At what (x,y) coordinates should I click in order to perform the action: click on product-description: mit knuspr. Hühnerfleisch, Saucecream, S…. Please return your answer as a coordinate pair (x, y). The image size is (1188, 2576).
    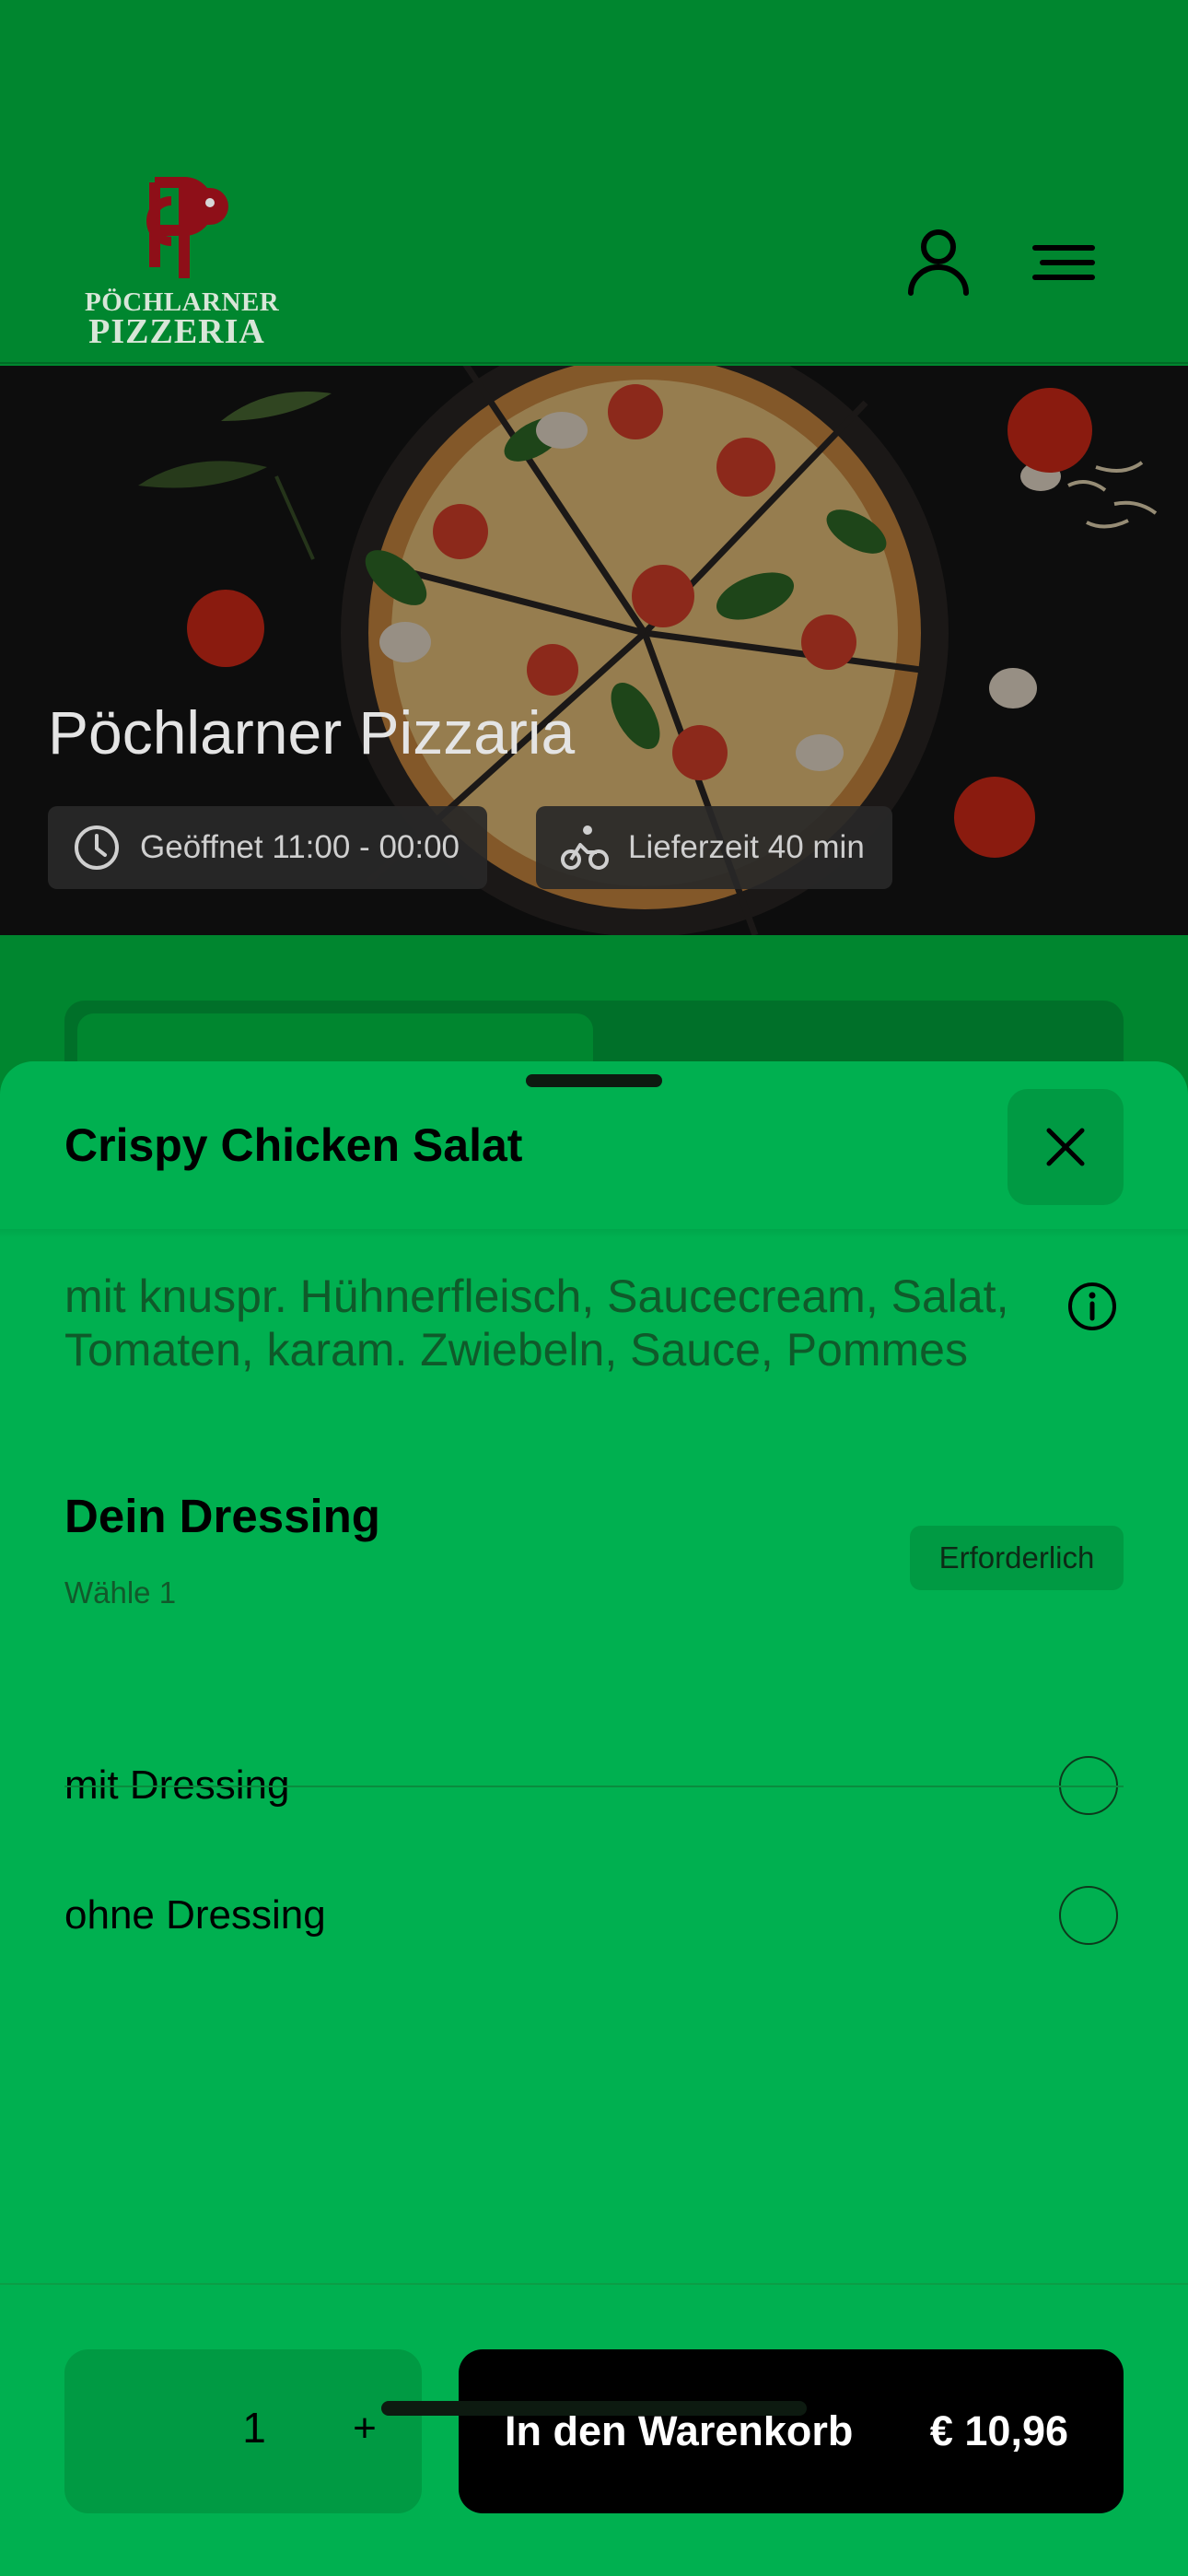
    Looking at the image, I should click on (536, 1323).